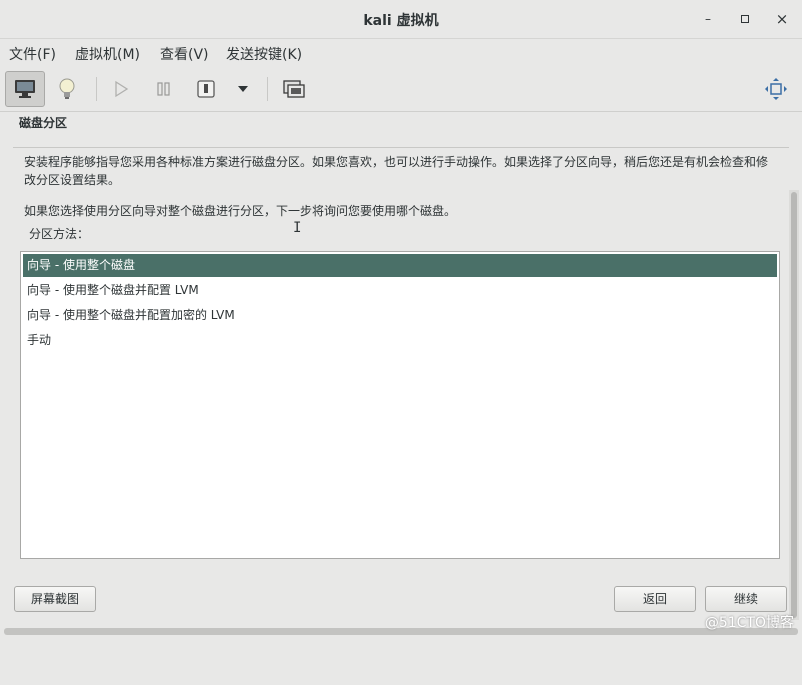  What do you see at coordinates (59, 234) in the screenshot?
I see `partition-method-label: 分区方法：` at bounding box center [59, 234].